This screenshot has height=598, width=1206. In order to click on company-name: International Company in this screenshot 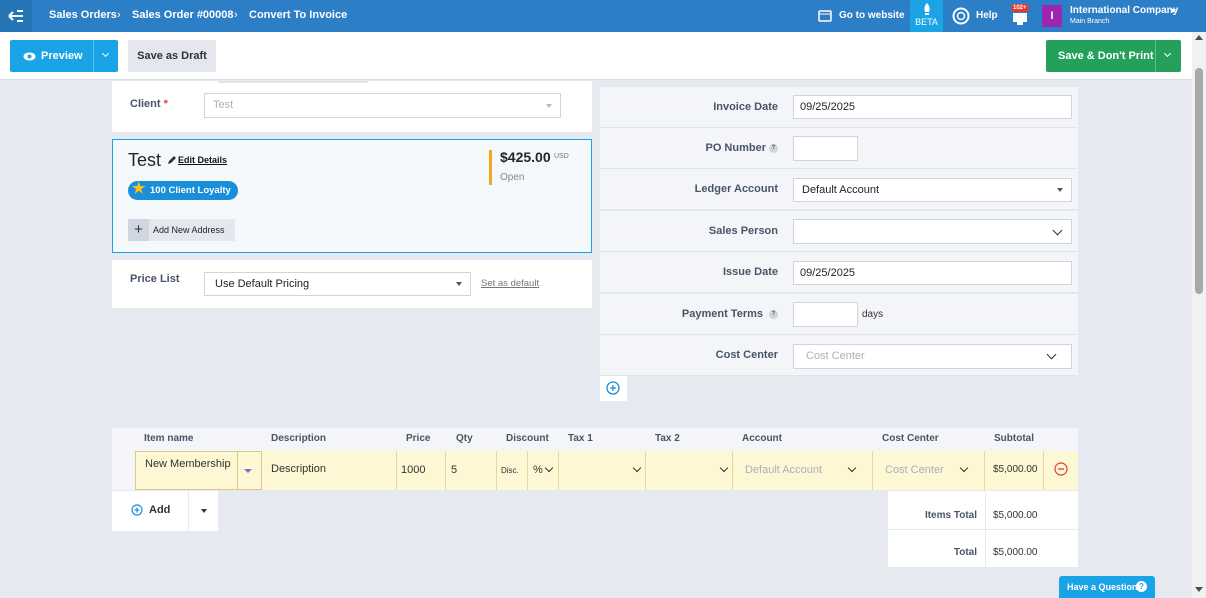, I will do `click(1124, 10)`.